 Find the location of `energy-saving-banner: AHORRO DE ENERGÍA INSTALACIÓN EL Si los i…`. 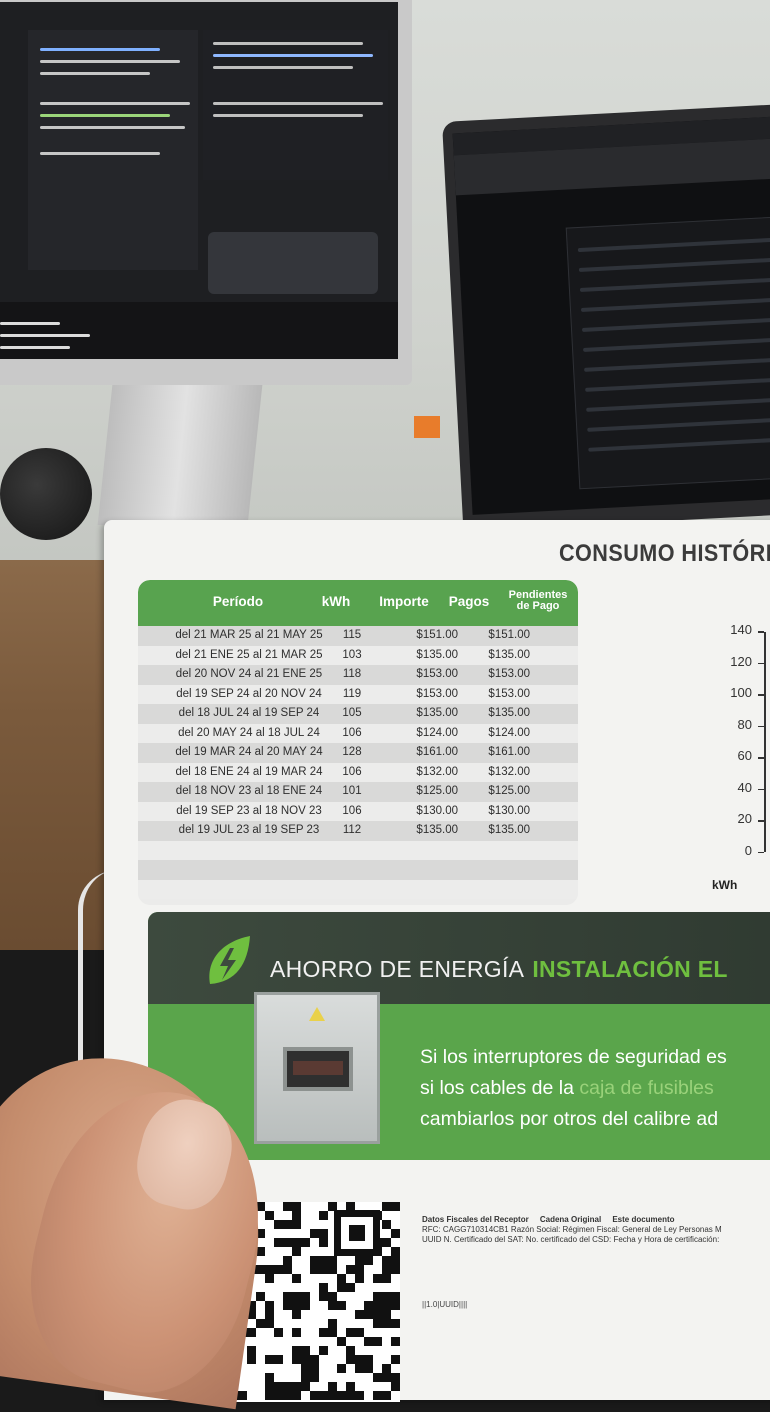

energy-saving-banner: AHORRO DE ENERGÍA INSTALACIÓN EL Si los i… is located at coordinates (459, 1036).